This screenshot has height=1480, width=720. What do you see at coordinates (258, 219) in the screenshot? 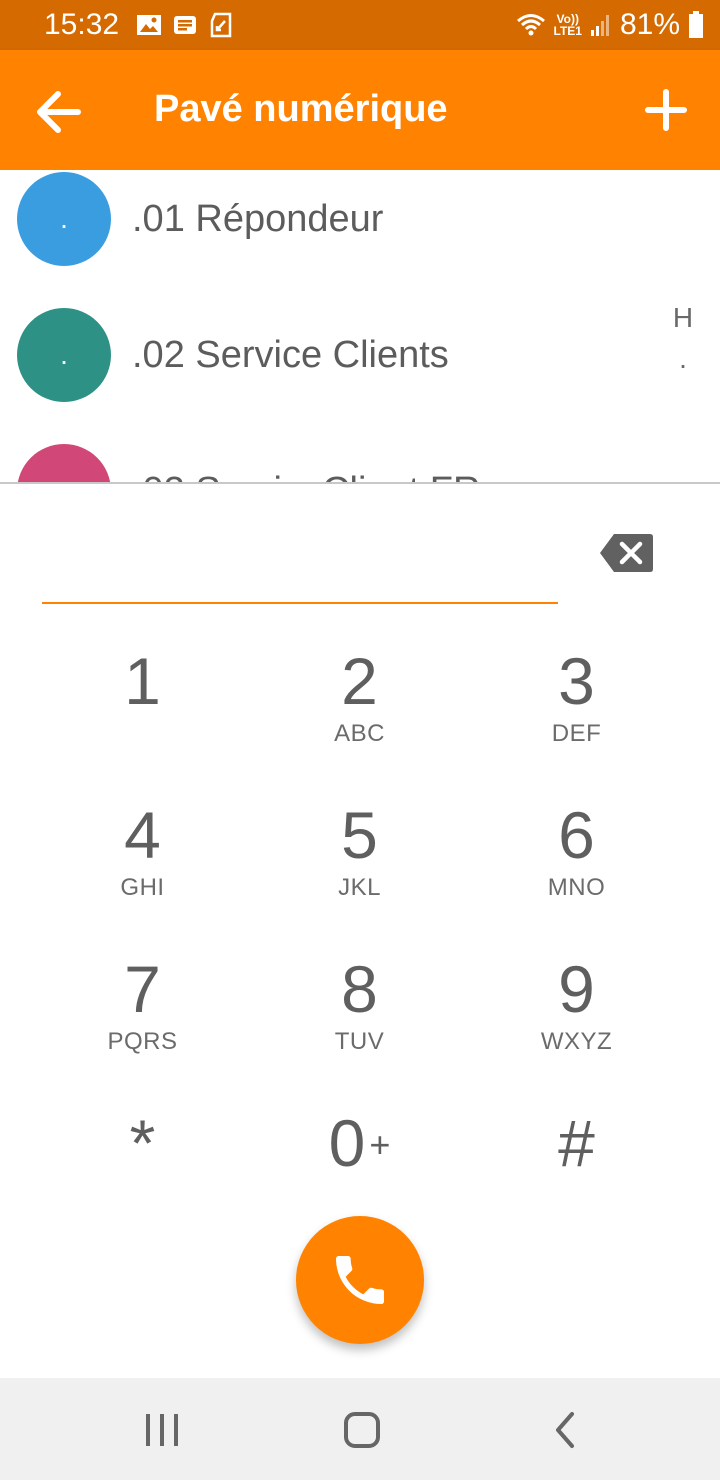
I see `contact-name: .01 Répondeur` at bounding box center [258, 219].